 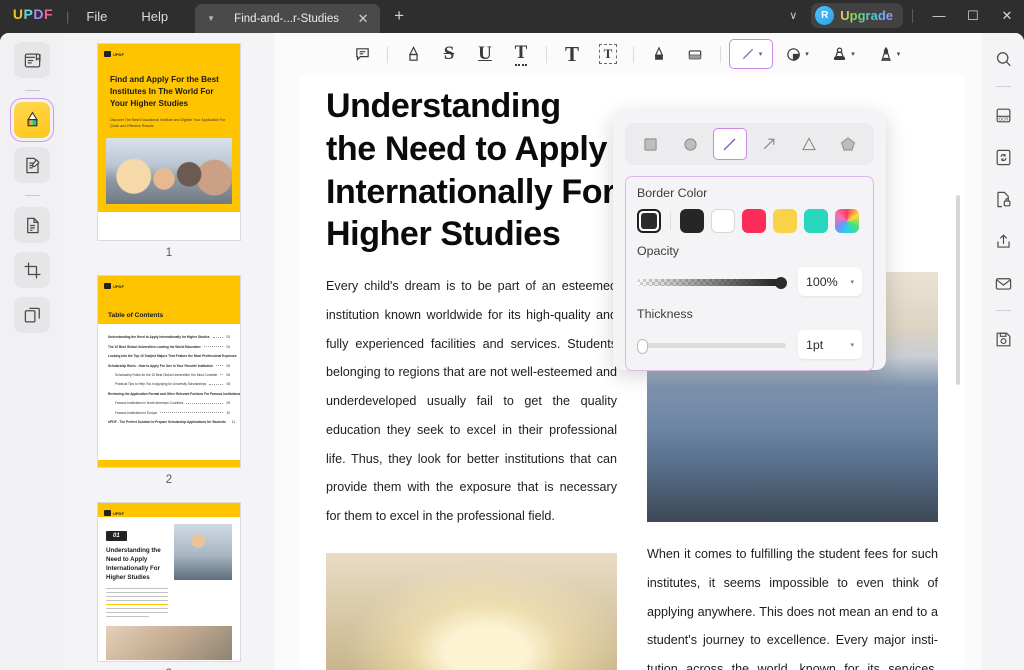 I want to click on swatch-current, so click(x=649, y=221).